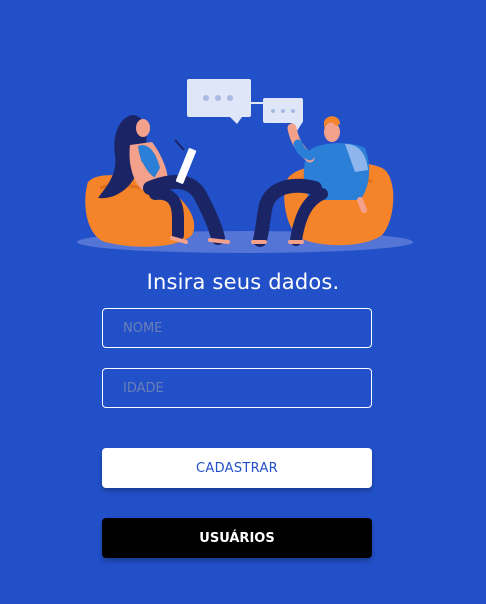 Image resolution: width=486 pixels, height=604 pixels. What do you see at coordinates (219, 101) in the screenshot?
I see `speech-bubble-large-icon` at bounding box center [219, 101].